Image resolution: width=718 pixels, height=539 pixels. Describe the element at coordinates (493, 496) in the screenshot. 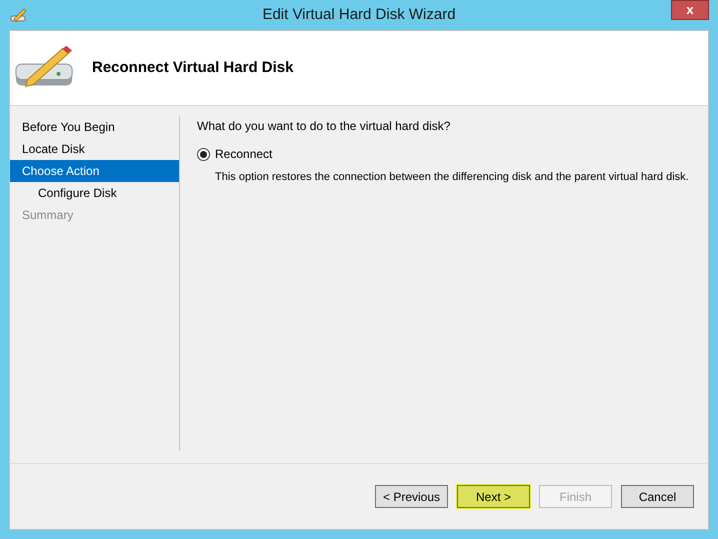

I see `wizard-button: Next >` at that location.